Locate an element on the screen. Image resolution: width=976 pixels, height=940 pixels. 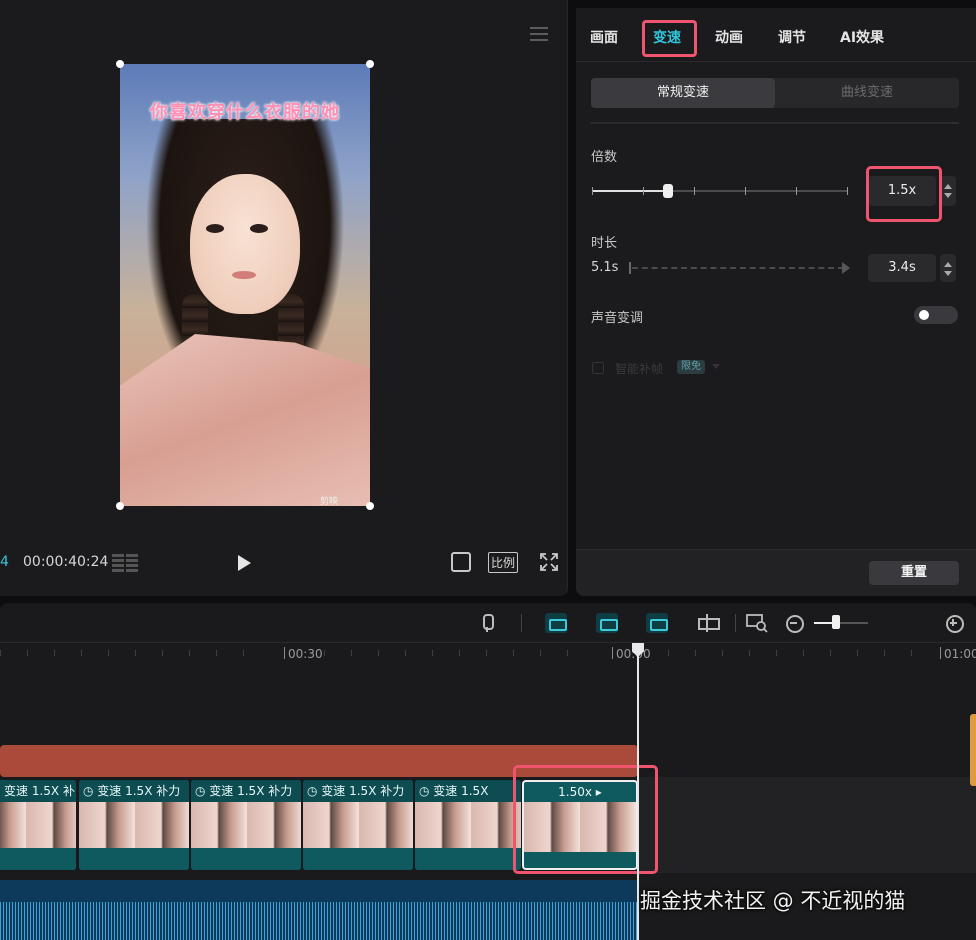
panel-resize-handle is located at coordinates (973, 750).